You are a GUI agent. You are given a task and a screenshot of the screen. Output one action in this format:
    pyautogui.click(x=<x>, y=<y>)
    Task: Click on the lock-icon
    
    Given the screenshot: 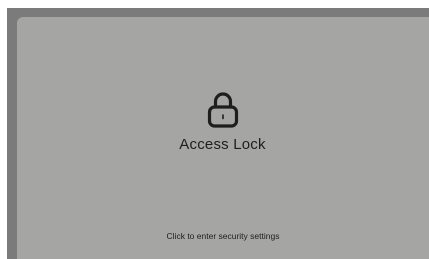 What is the action you would take?
    pyautogui.click(x=223, y=110)
    